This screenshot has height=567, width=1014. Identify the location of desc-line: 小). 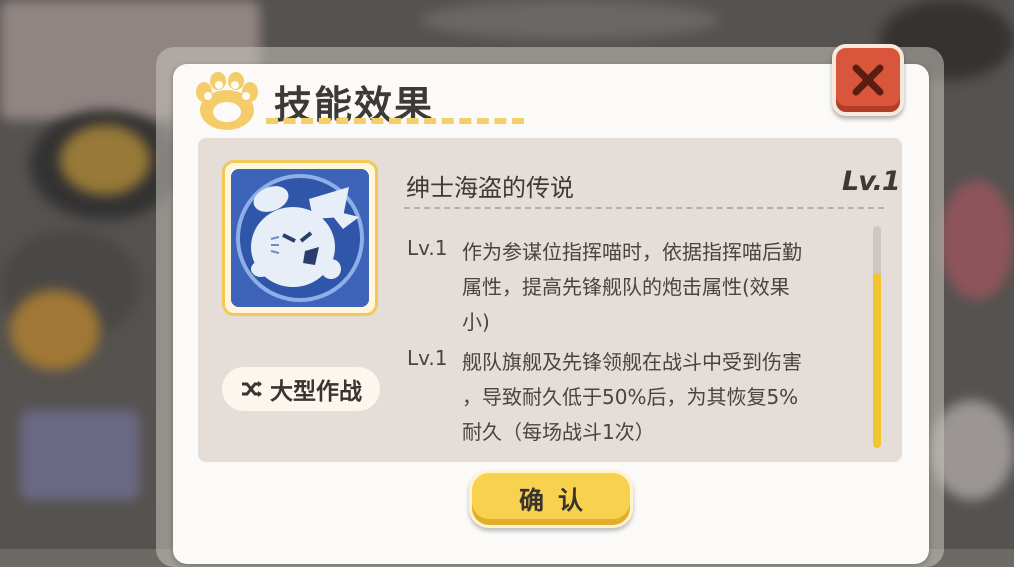
(476, 322).